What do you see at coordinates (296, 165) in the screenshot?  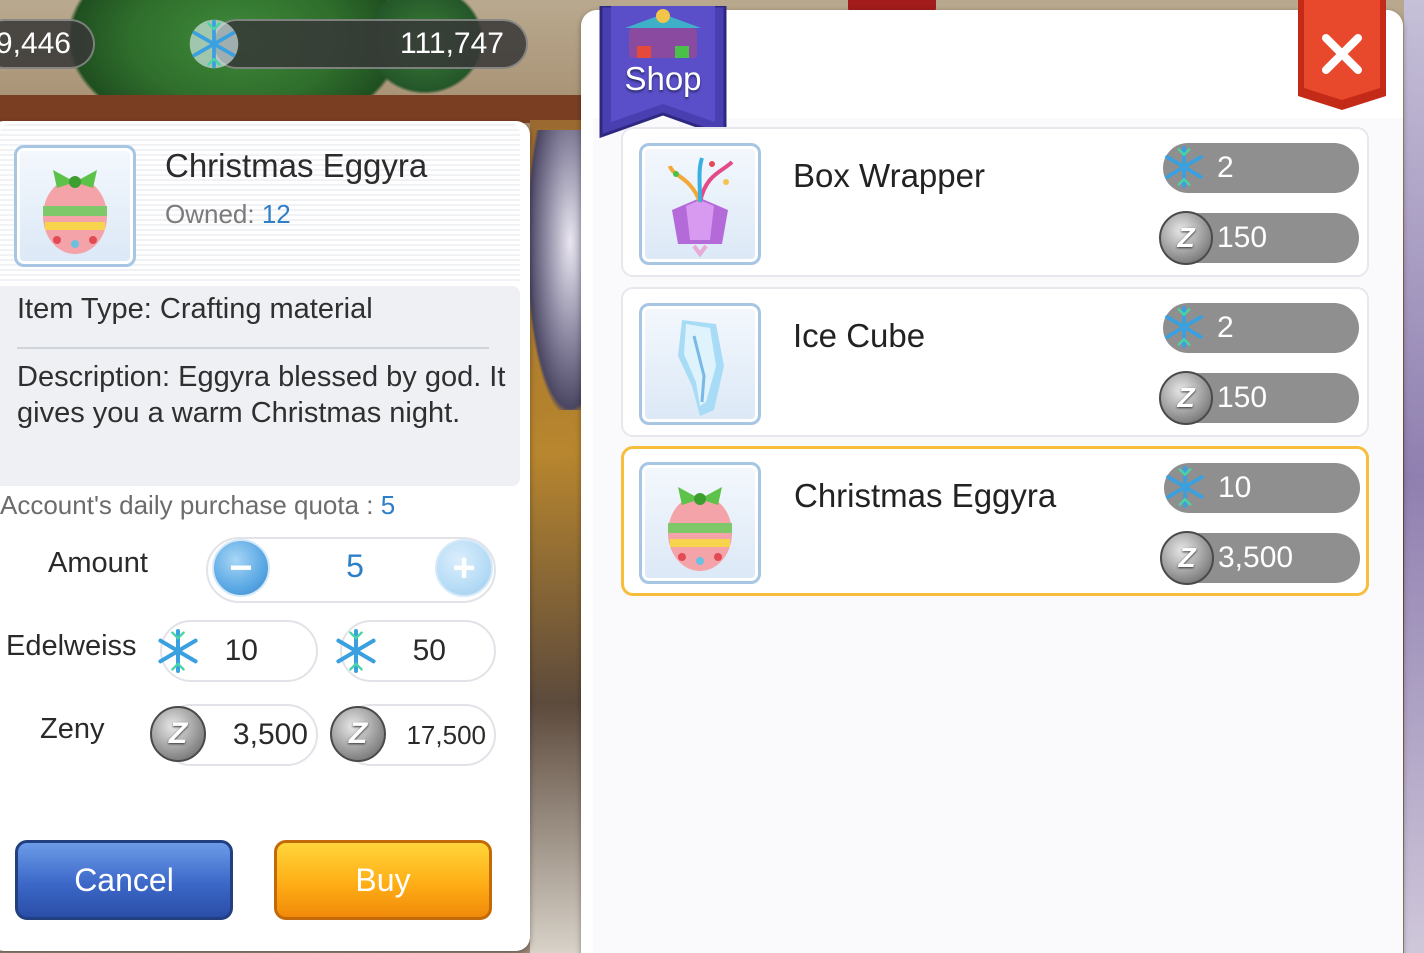 I see `item-title: Christmas Eggyra` at bounding box center [296, 165].